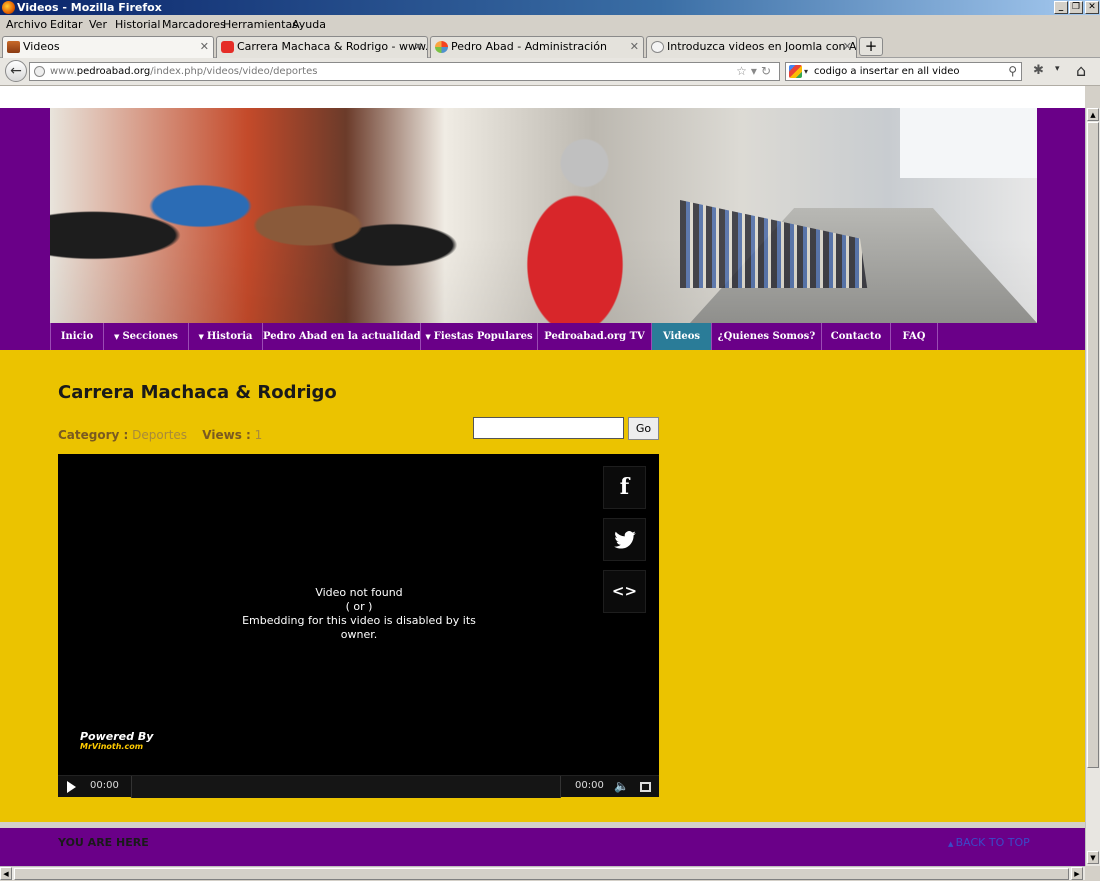 The width and height of the screenshot is (1100, 881). What do you see at coordinates (1057, 69) in the screenshot?
I see `toolbar-menu-icon: ▾` at bounding box center [1057, 69].